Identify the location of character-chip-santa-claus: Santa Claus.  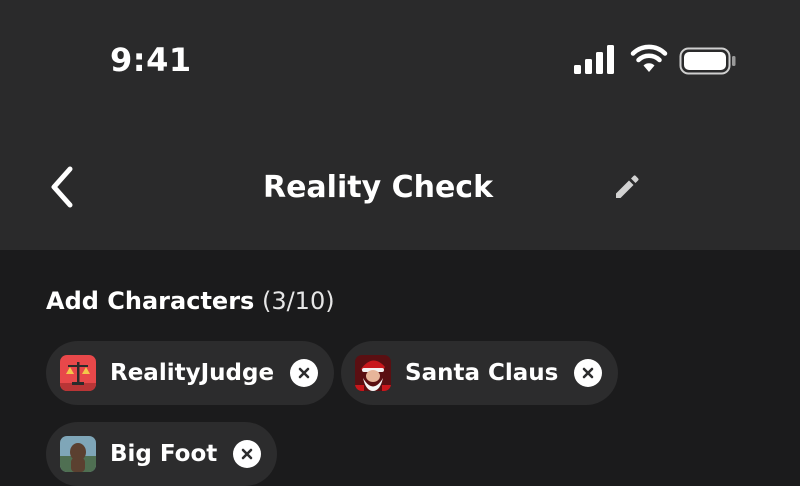
(480, 373).